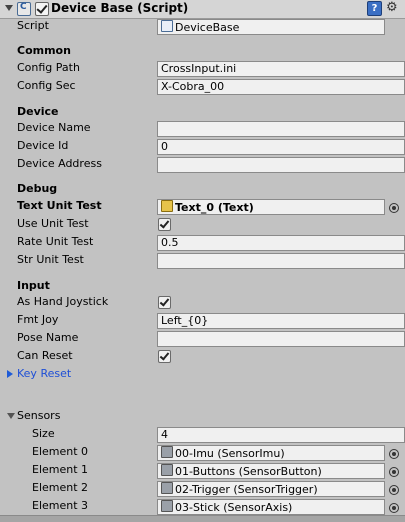 This screenshot has height=522, width=405. Describe the element at coordinates (164, 224) in the screenshot. I see `use-unit-test-checkbox` at that location.